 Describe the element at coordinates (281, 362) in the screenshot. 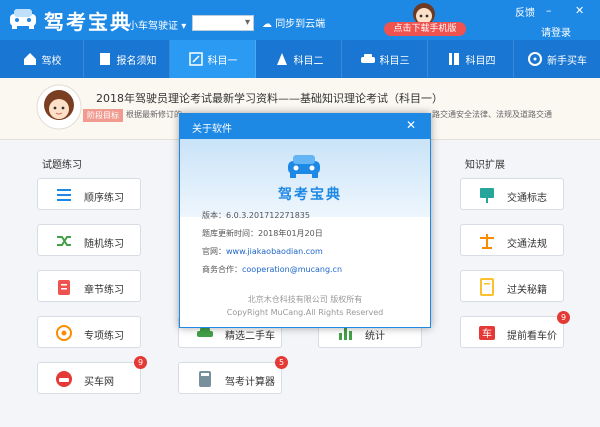

I see `calculator-badge: 5` at that location.